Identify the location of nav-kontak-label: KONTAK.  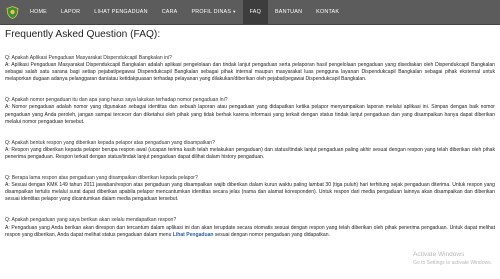
(328, 12).